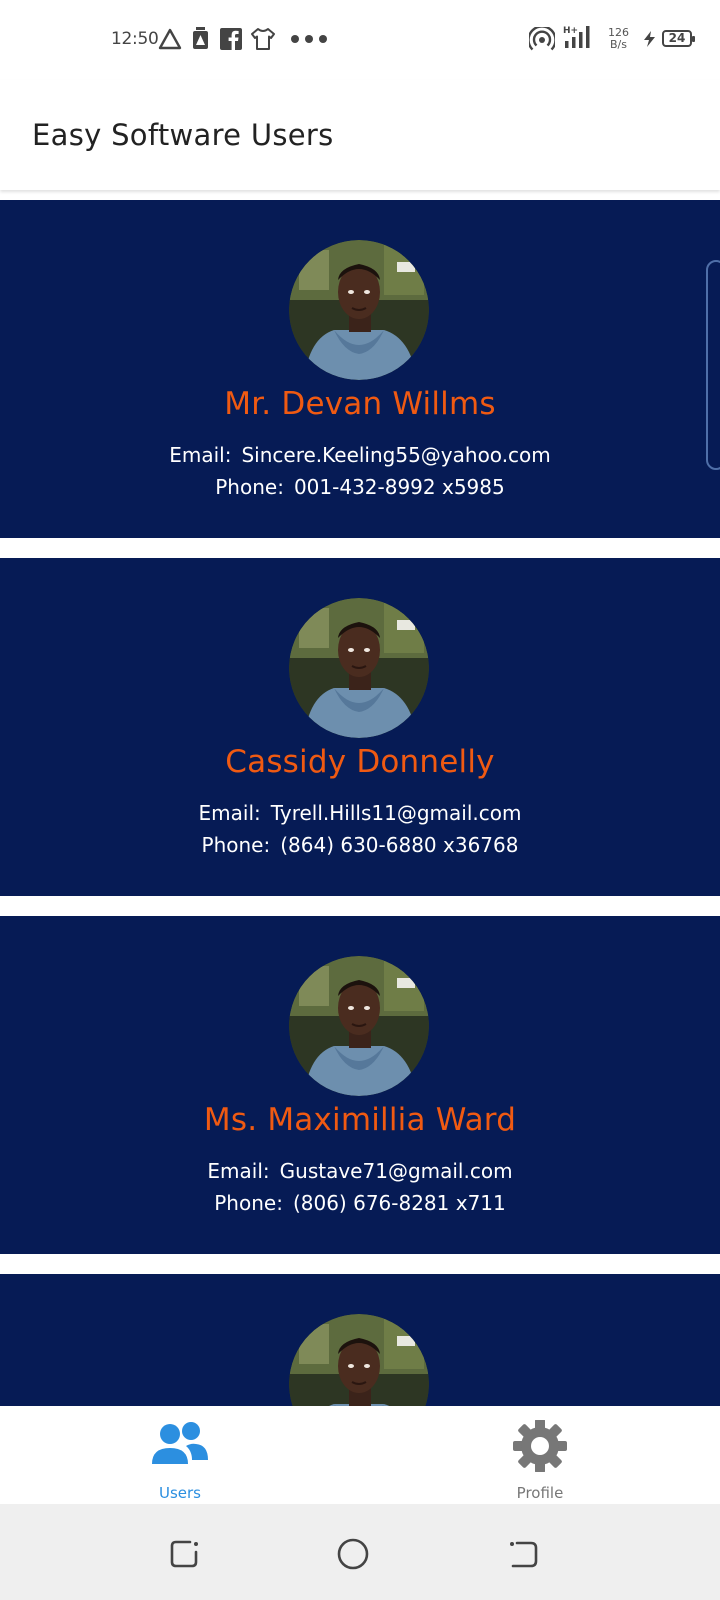 This screenshot has width=720, height=1600. I want to click on signal-icon: H+, so click(576, 37).